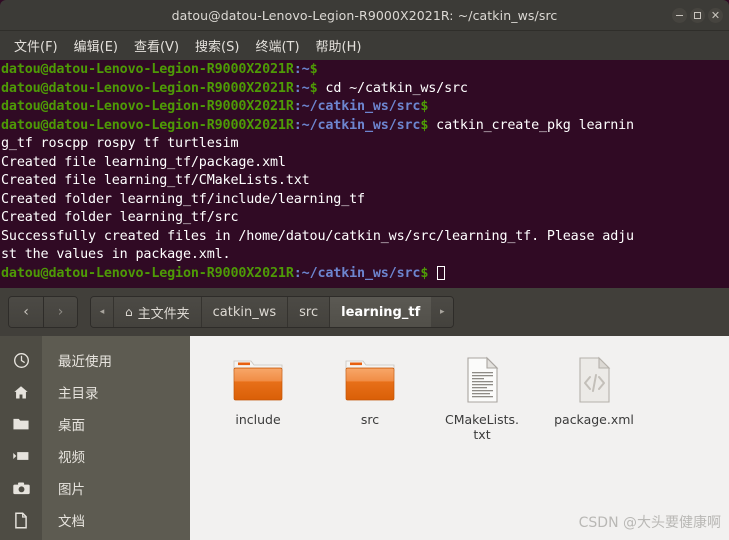  What do you see at coordinates (116, 520) in the screenshot?
I see `sidebar-item-documents: 文档` at bounding box center [116, 520].